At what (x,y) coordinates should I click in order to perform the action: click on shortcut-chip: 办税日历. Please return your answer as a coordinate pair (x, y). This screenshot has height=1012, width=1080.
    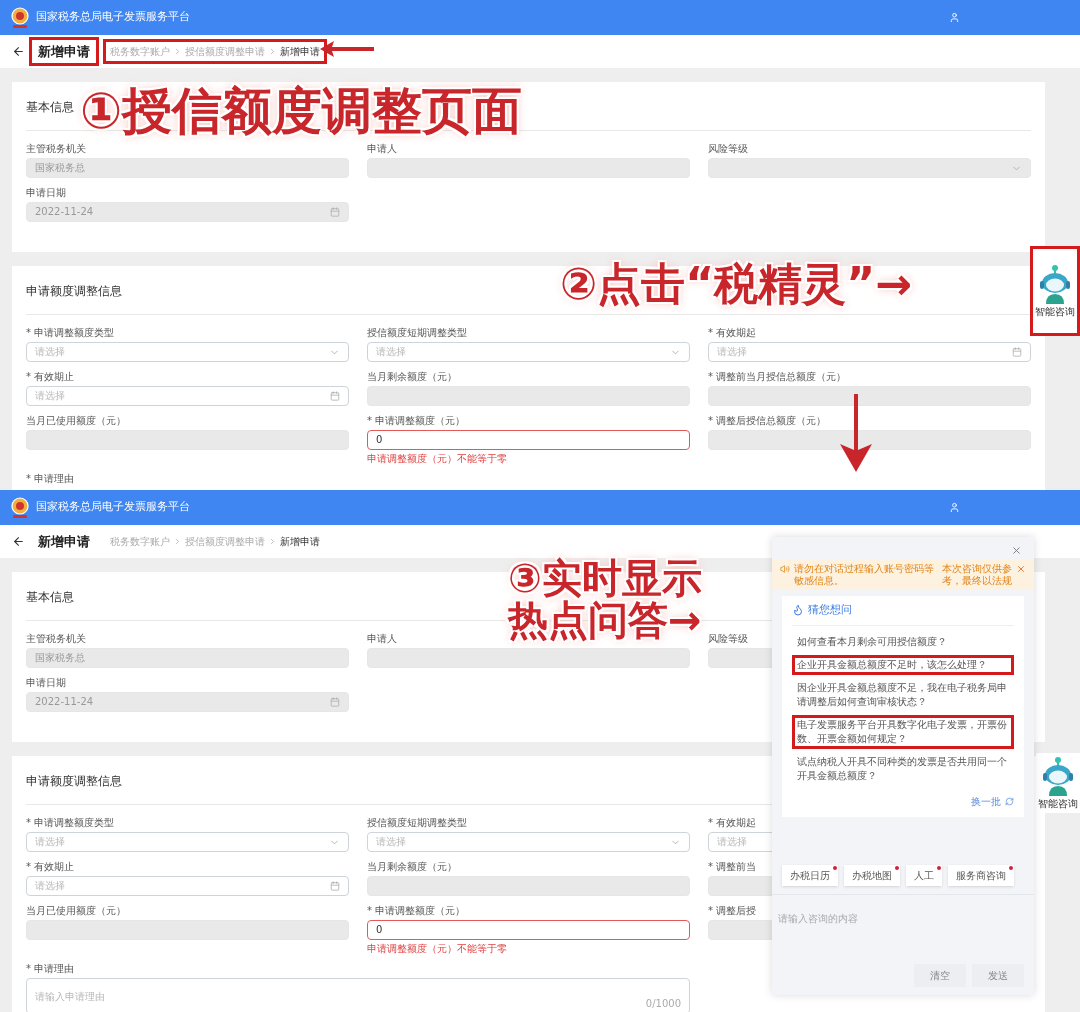
    Looking at the image, I should click on (810, 875).